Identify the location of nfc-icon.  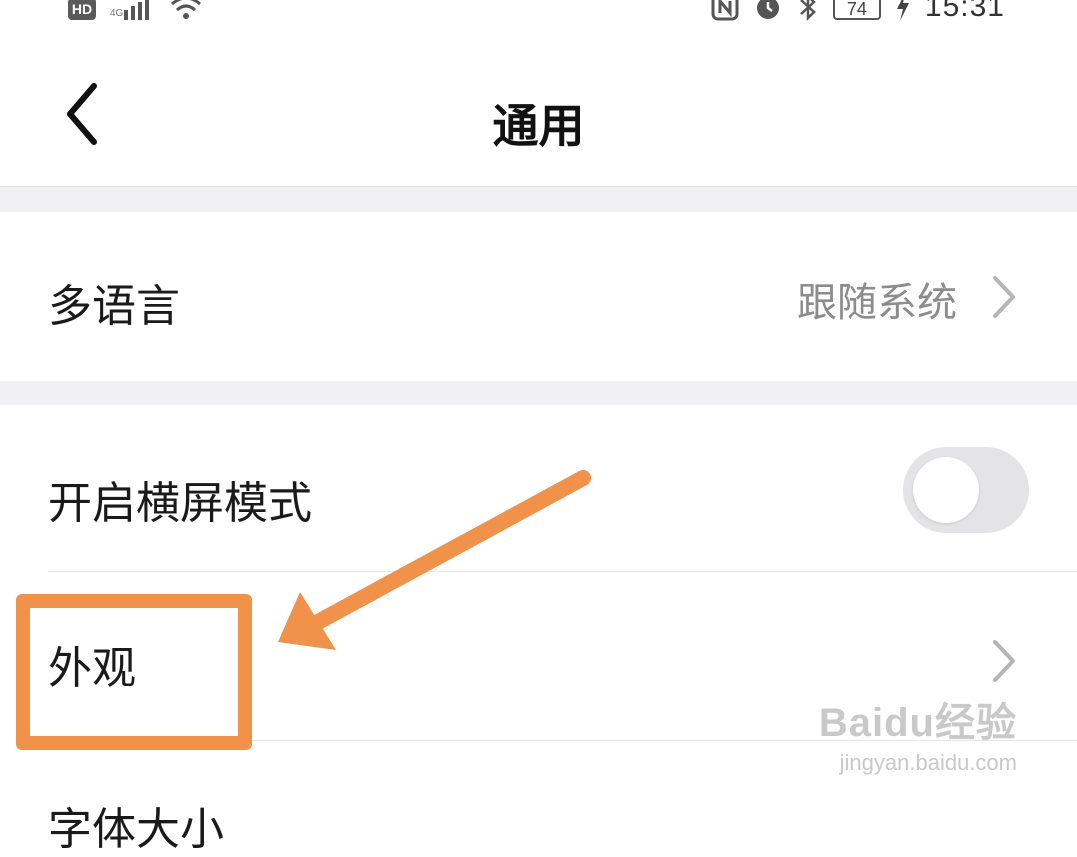
(725, 10).